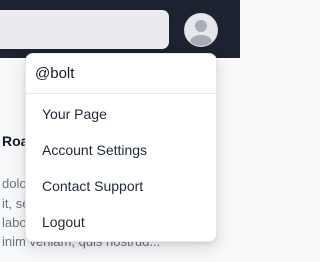  I want to click on menu-item-your-page: Your Page, so click(121, 114).